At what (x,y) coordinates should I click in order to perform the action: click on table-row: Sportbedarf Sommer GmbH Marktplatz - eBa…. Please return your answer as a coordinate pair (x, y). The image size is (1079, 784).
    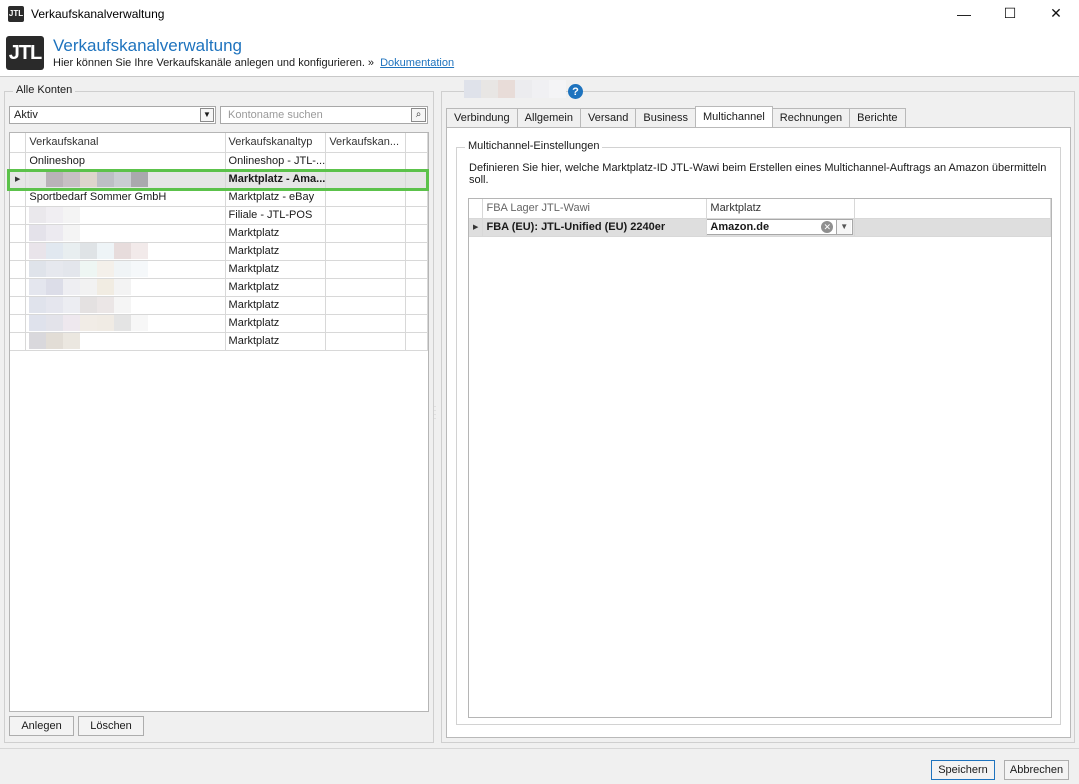
    Looking at the image, I should click on (219, 197).